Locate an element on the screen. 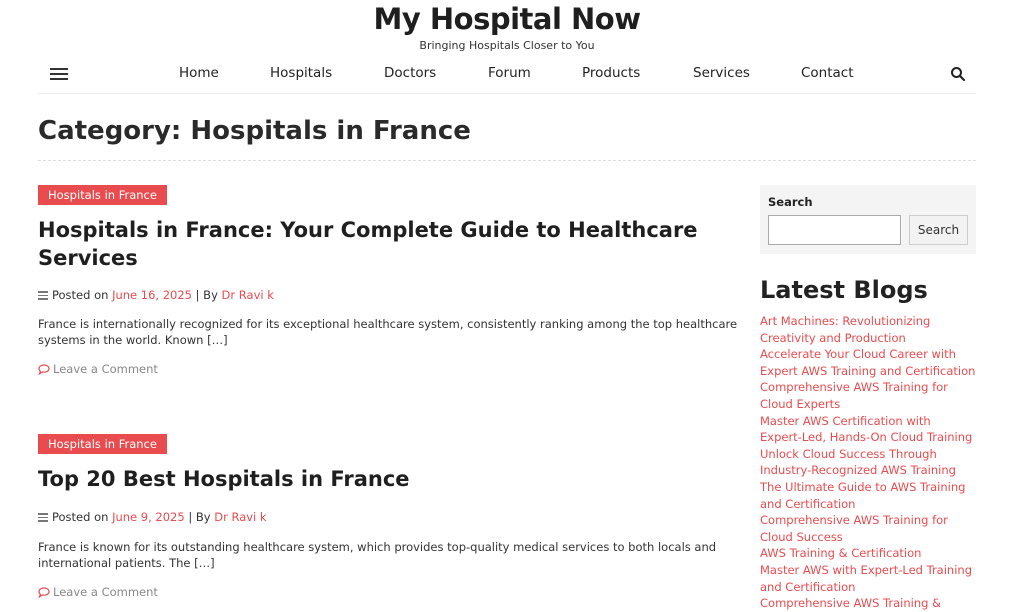 The height and width of the screenshot is (612, 1024). search-icon is located at coordinates (958, 74).